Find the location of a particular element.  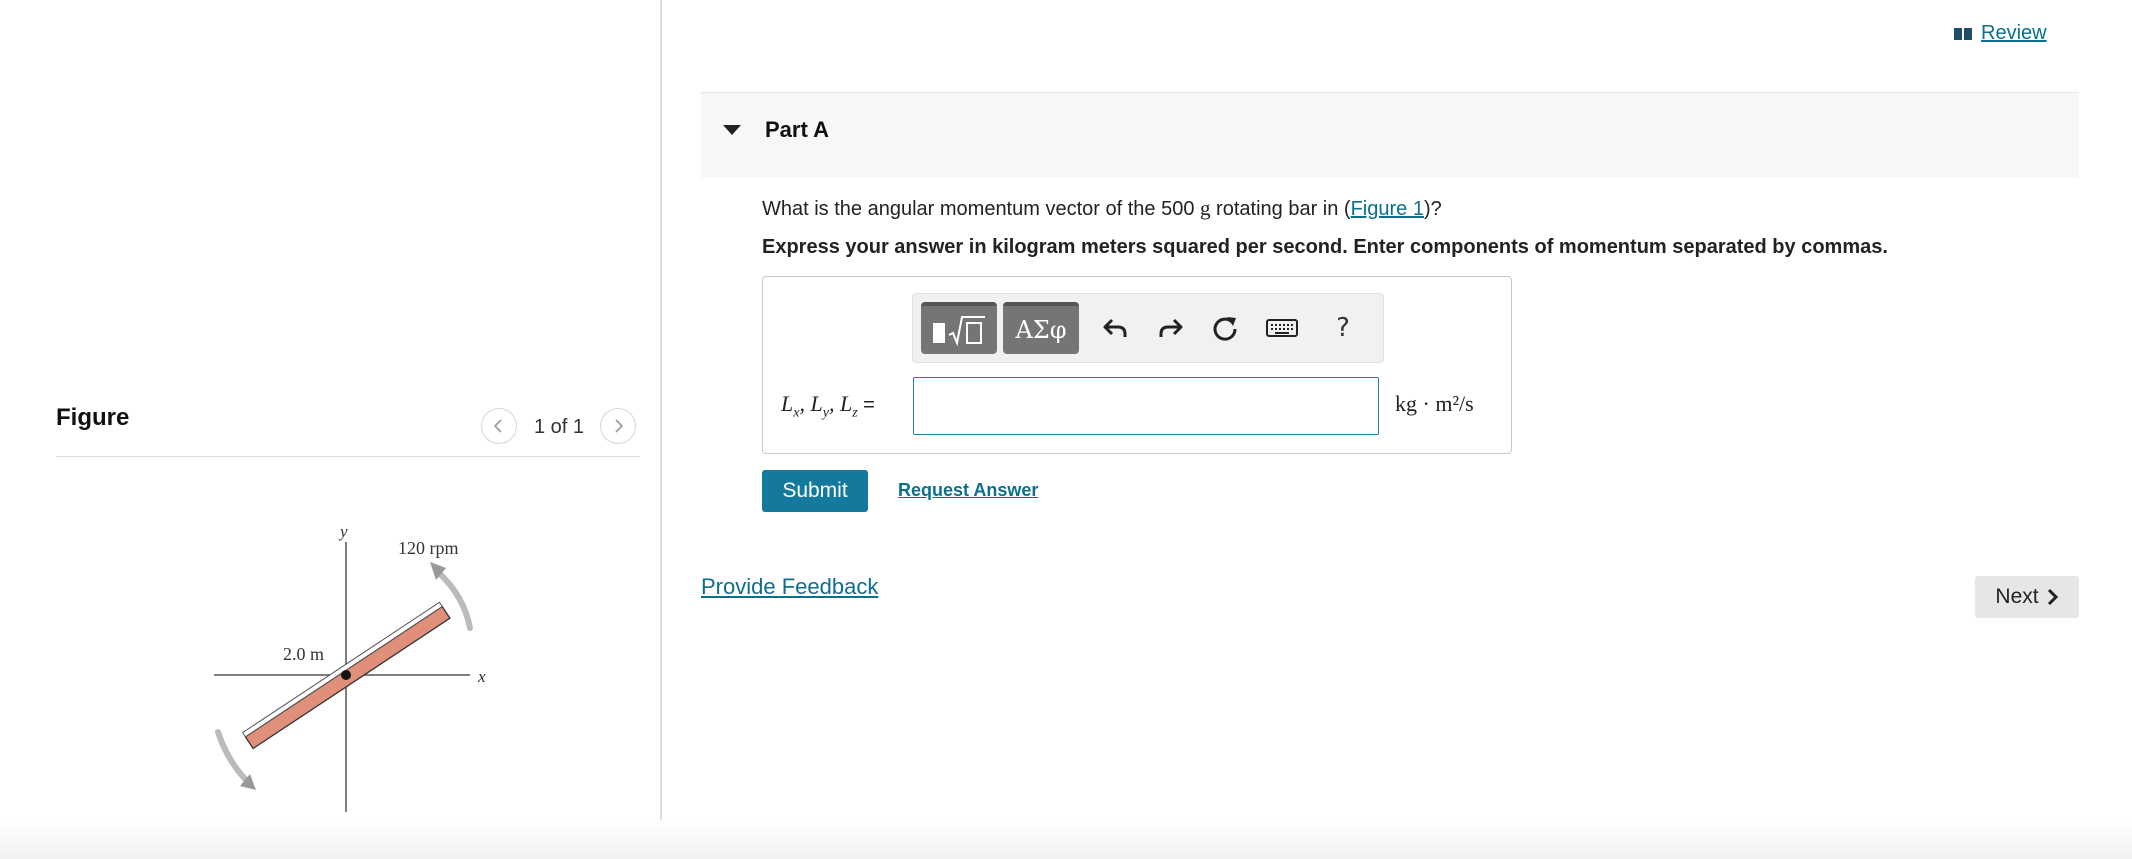

part-a-header: Part A is located at coordinates (1390, 135).